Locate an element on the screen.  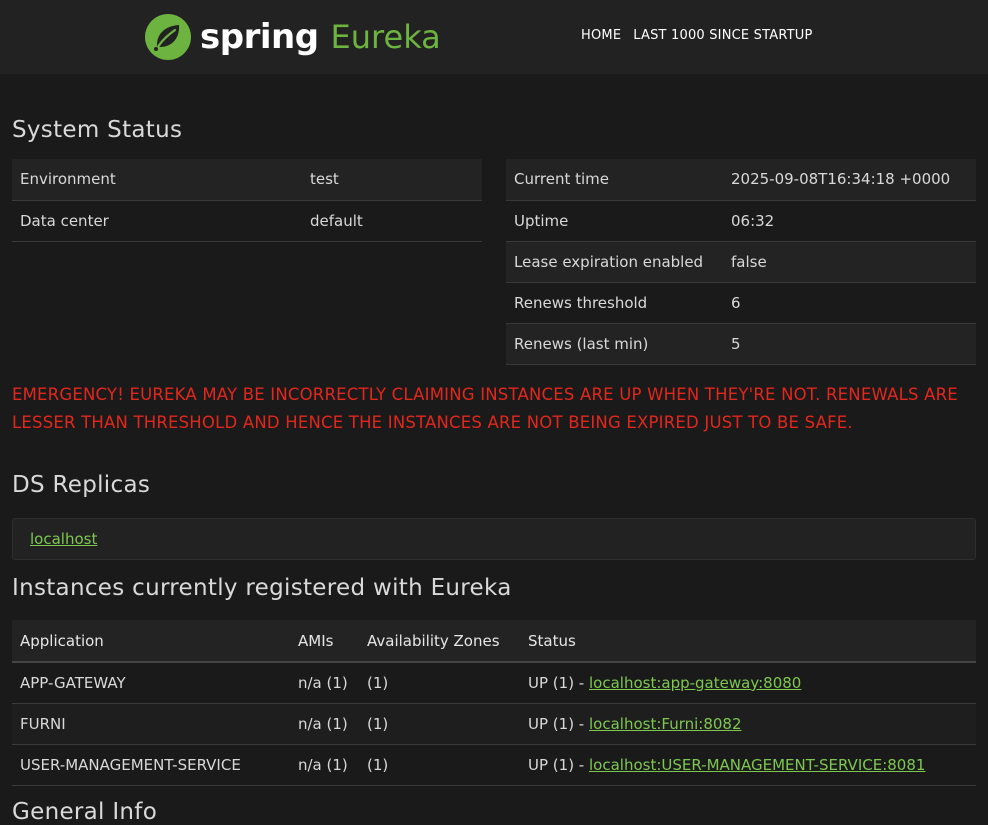
brand-logo: spring Eureka is located at coordinates (292, 37).